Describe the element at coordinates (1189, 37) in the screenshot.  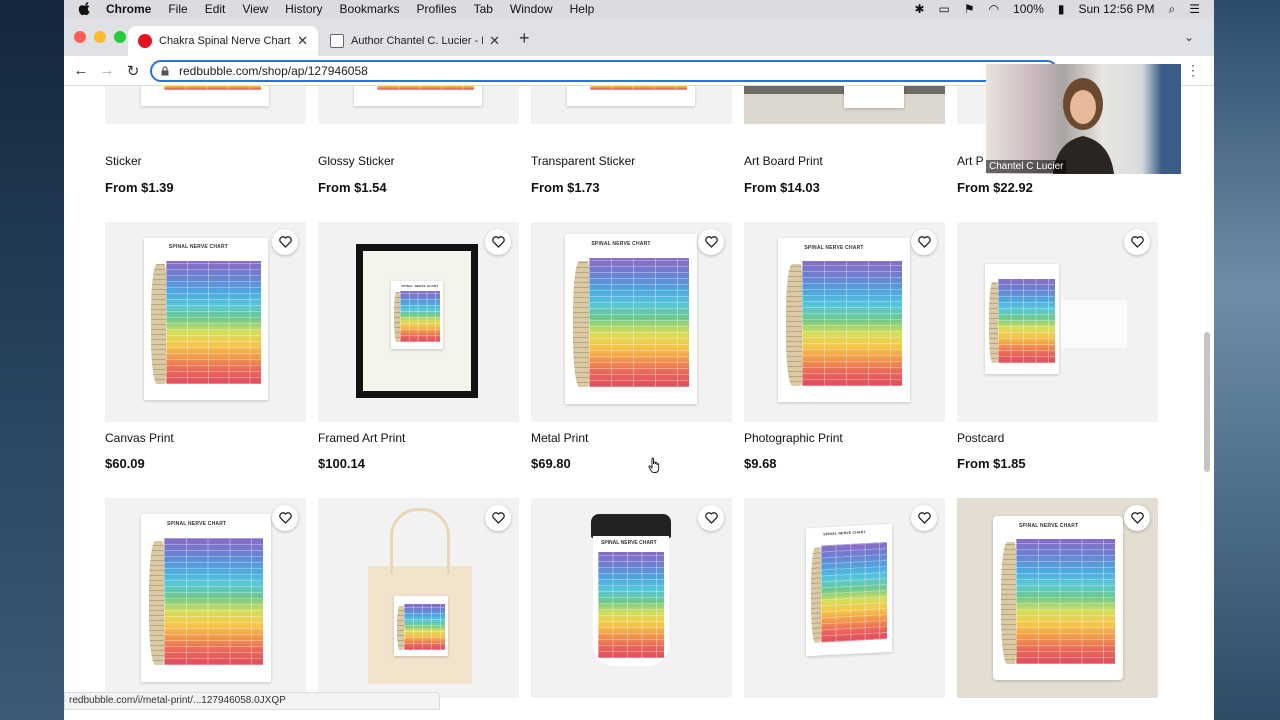
I see `tab-search-chevron-icon: ⌄` at that location.